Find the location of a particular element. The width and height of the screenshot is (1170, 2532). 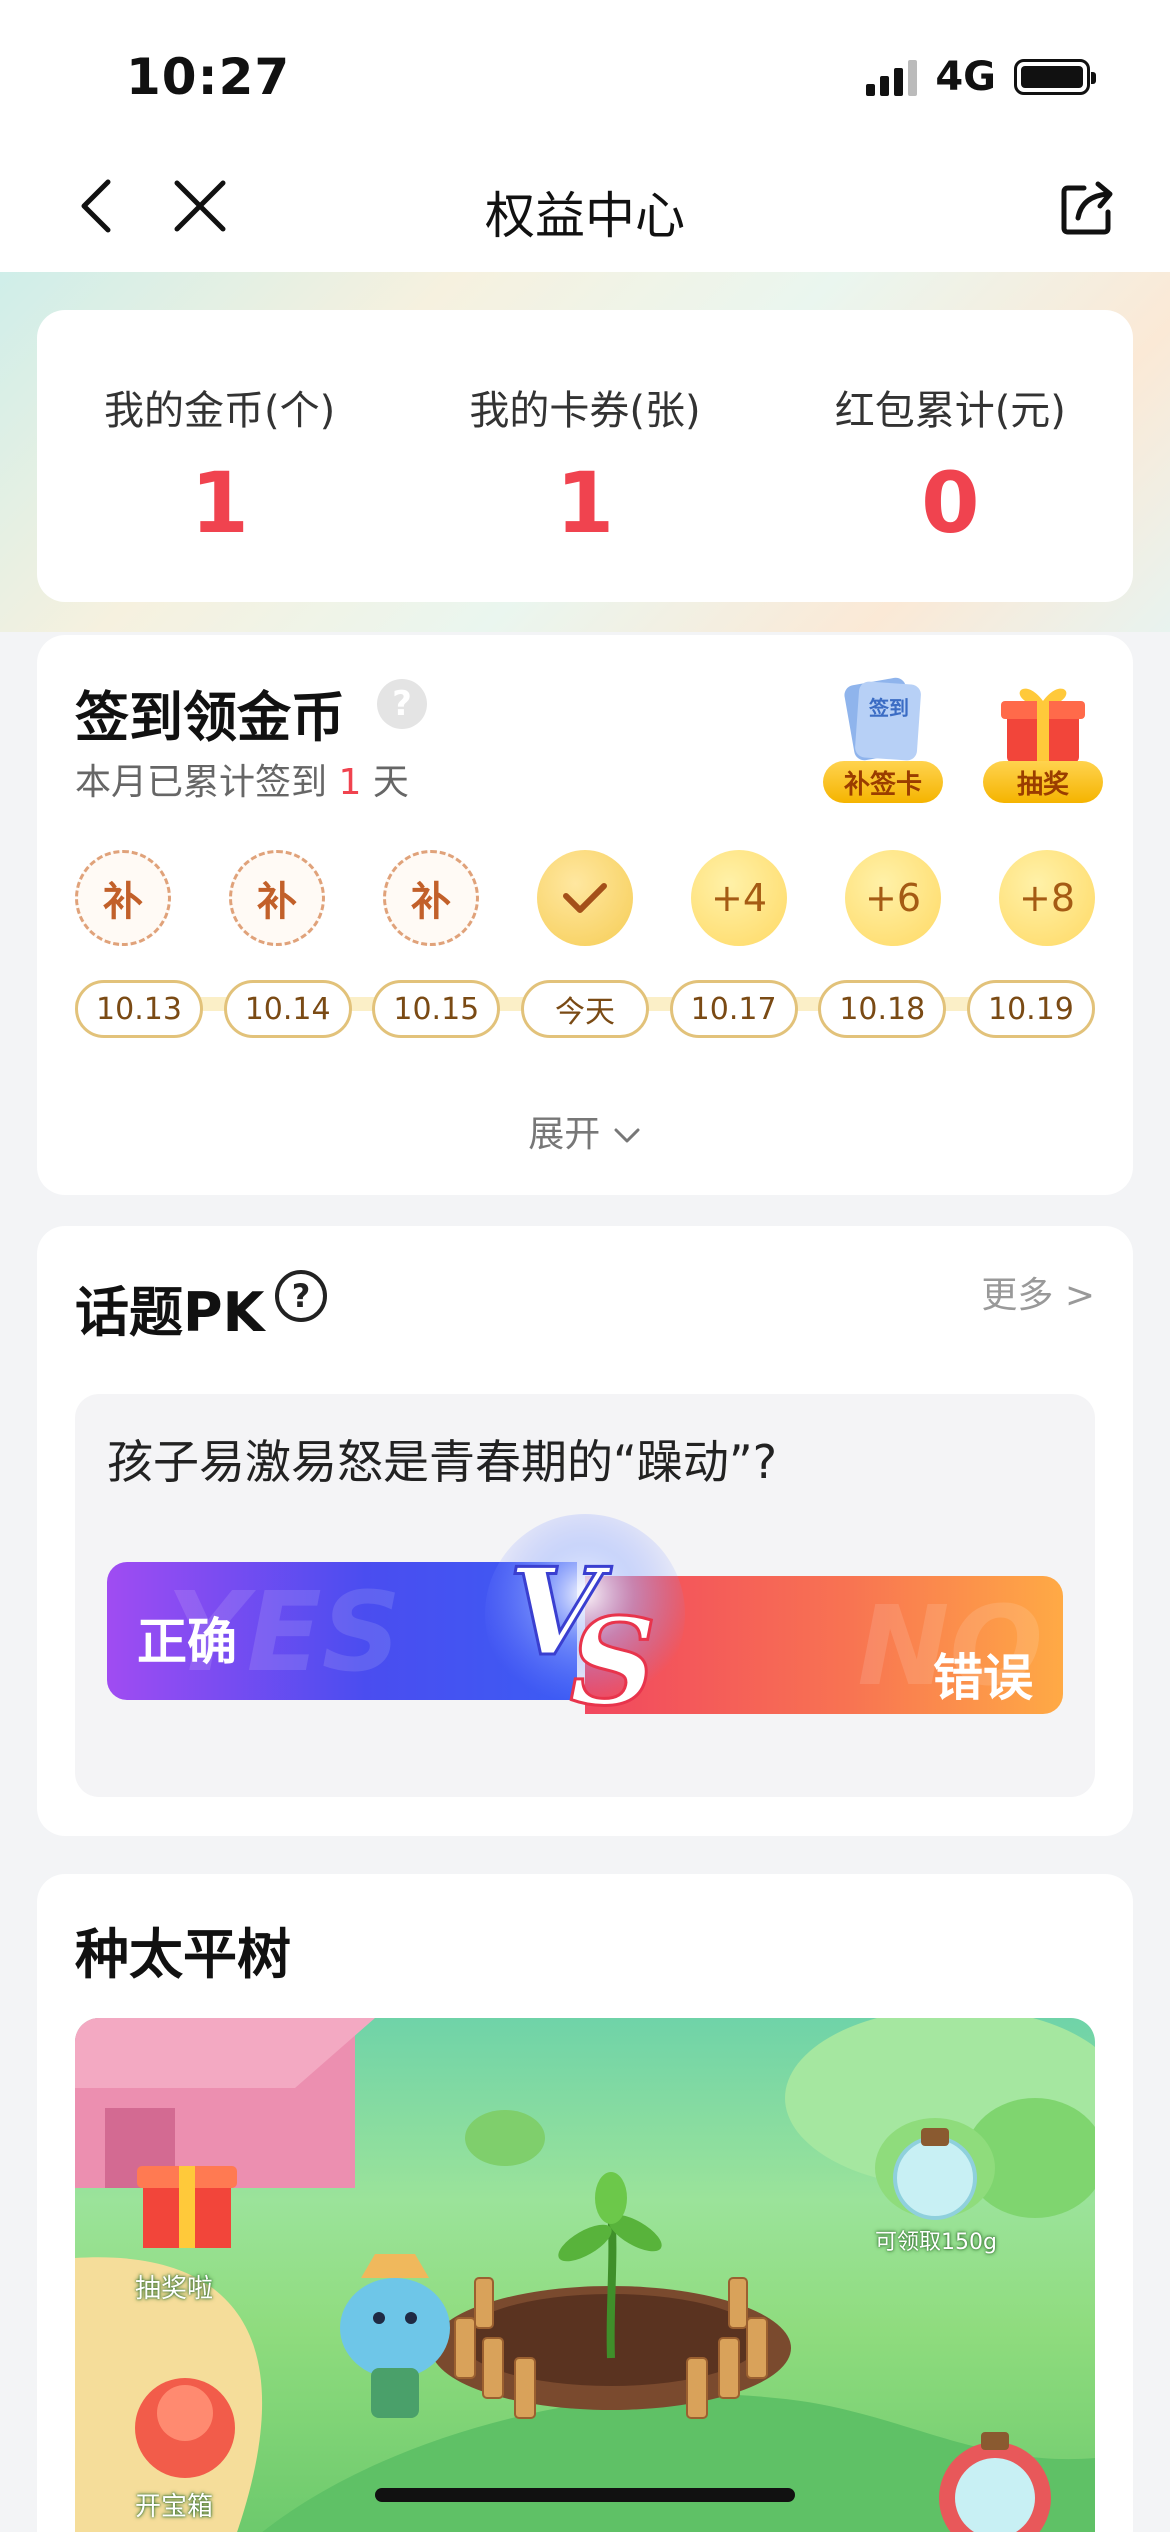

network-type: 4G is located at coordinates (965, 77).